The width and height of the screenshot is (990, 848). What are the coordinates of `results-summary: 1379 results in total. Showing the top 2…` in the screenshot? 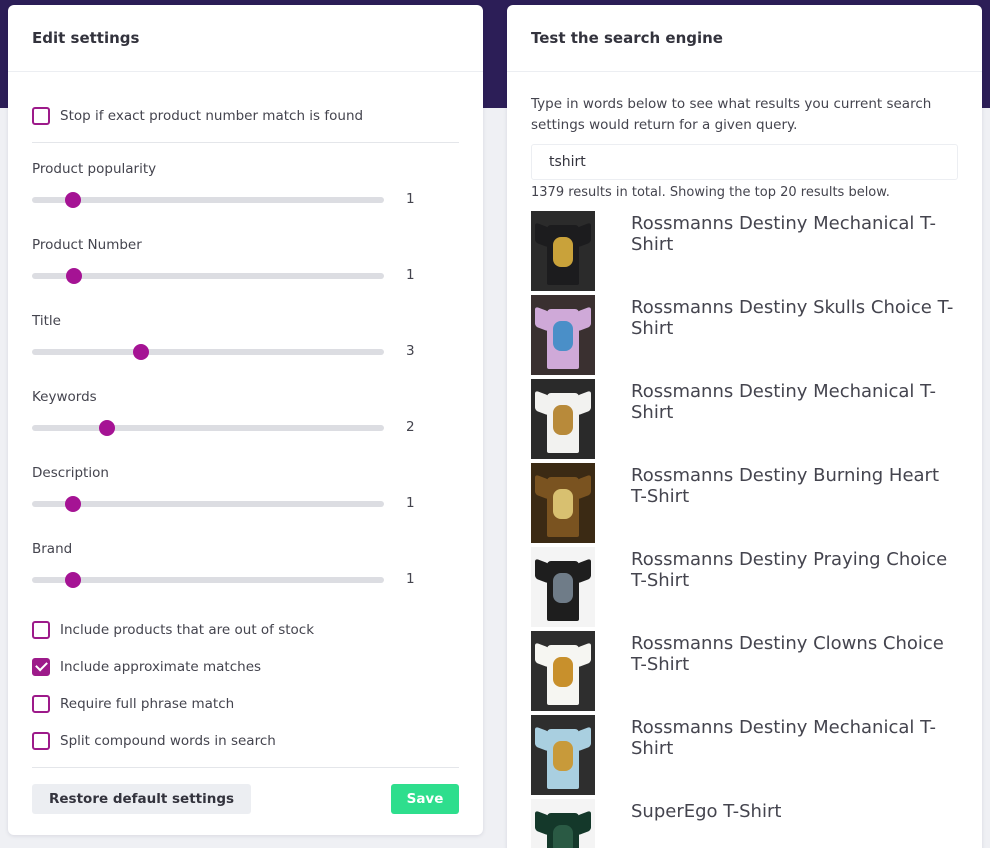 It's located at (710, 192).